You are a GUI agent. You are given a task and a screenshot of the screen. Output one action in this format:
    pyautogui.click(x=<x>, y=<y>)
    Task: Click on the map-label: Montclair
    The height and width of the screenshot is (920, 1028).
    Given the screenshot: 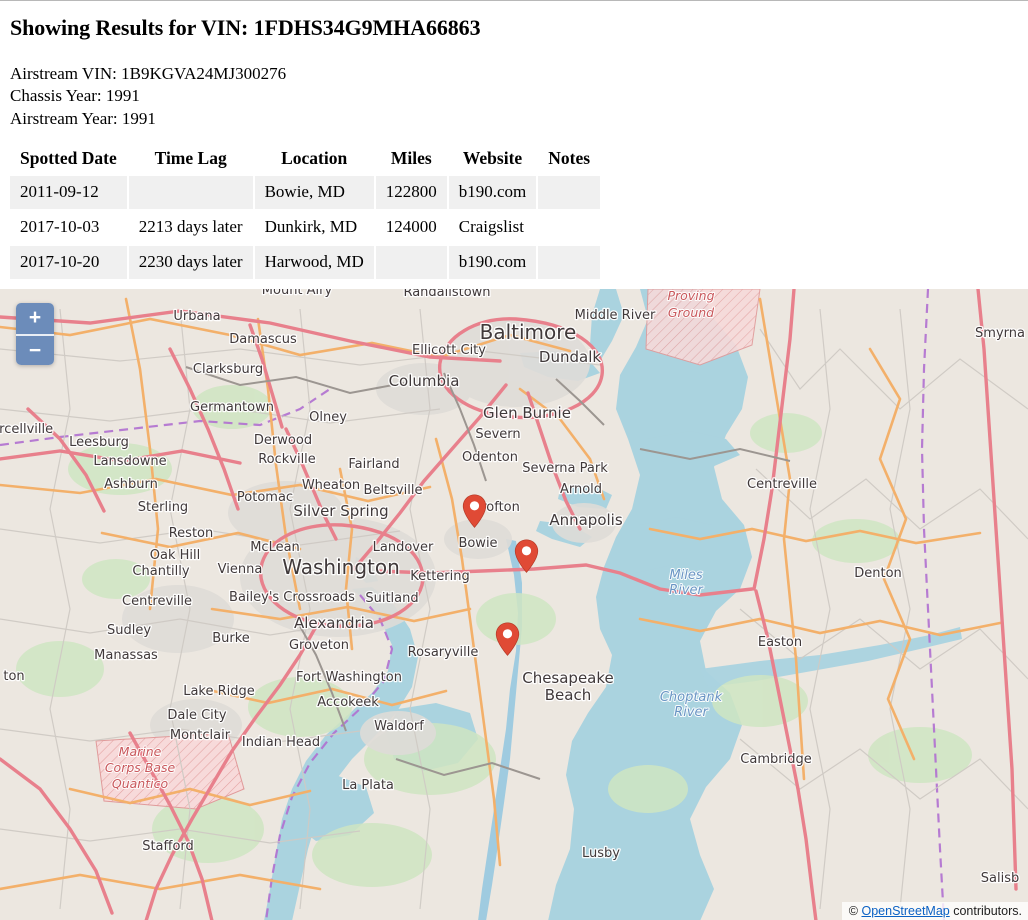 What is the action you would take?
    pyautogui.click(x=200, y=735)
    